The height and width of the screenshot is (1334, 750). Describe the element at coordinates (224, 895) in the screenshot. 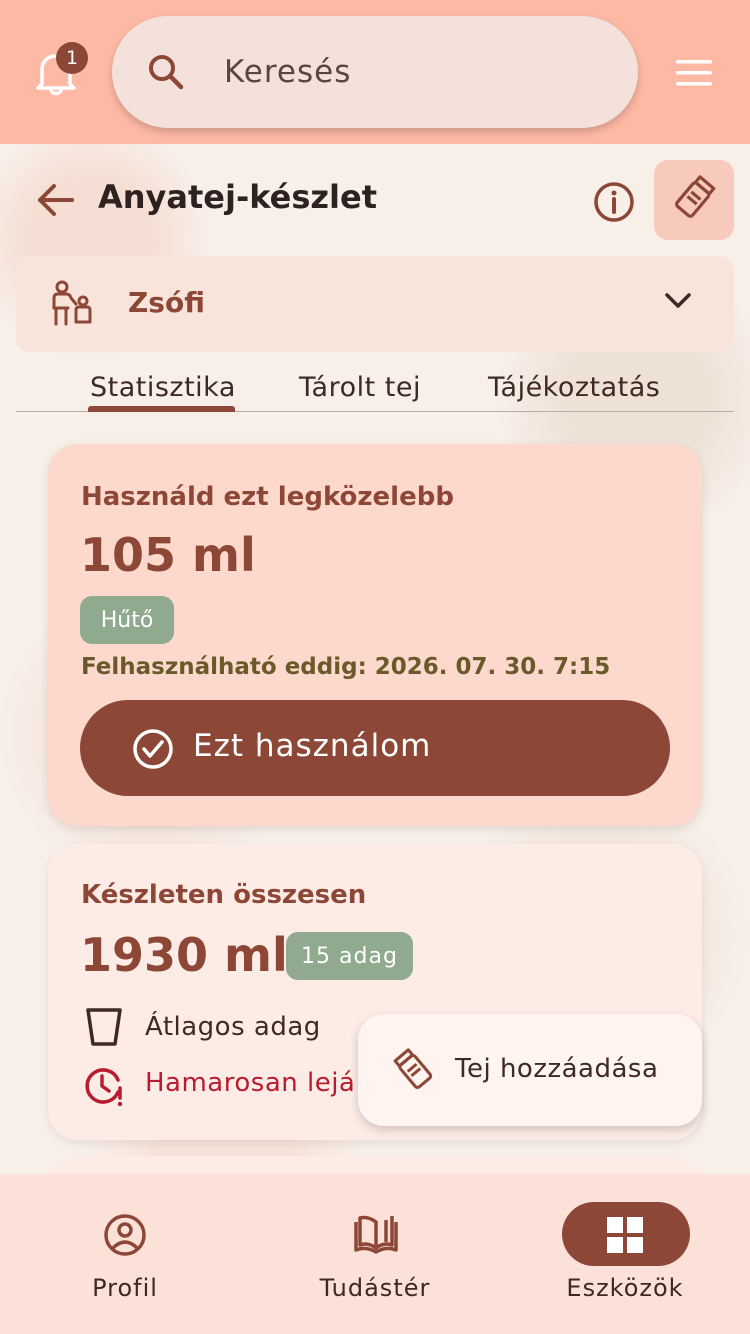

I see `stock-total-label: Készleten összesen` at that location.